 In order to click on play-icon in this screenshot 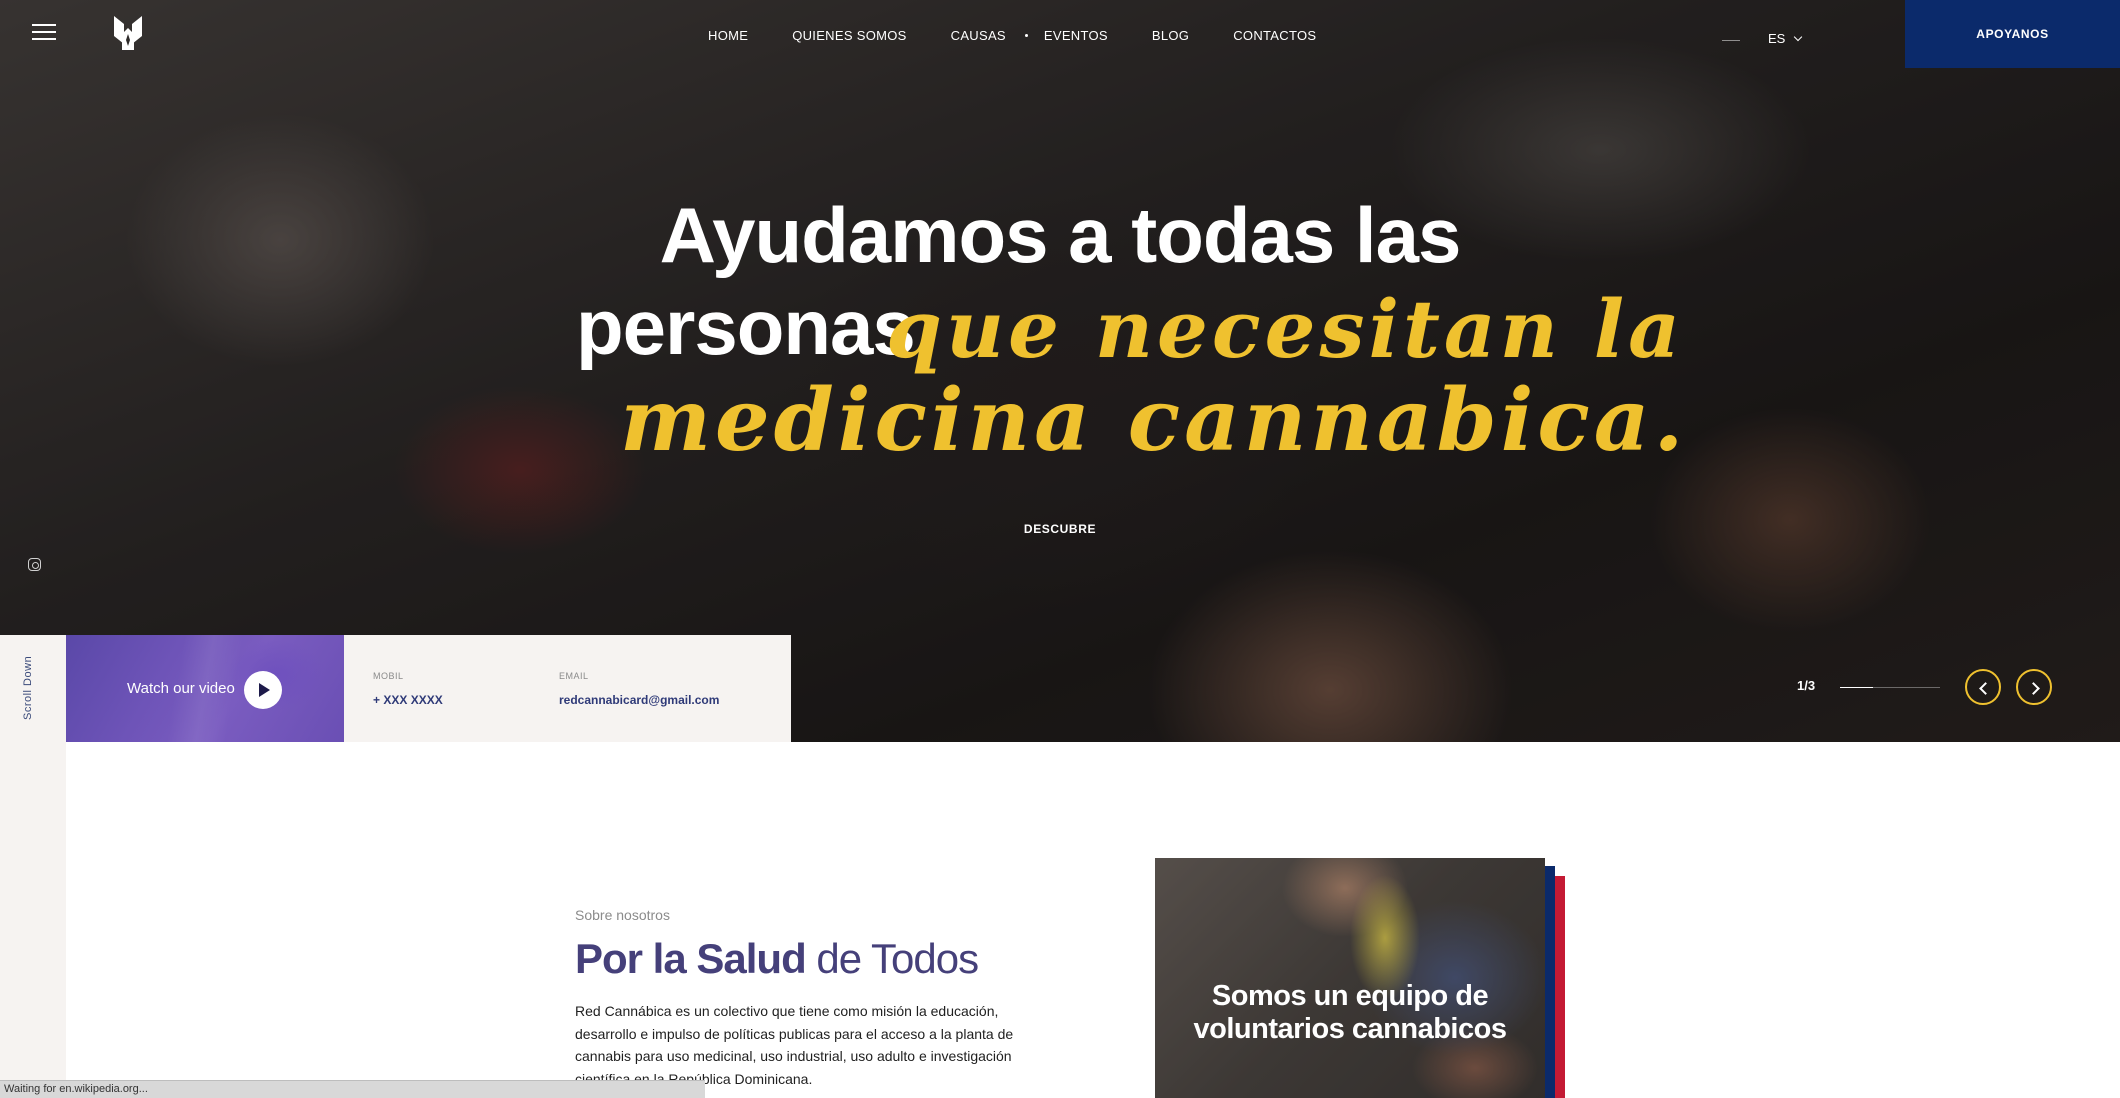, I will do `click(263, 690)`.